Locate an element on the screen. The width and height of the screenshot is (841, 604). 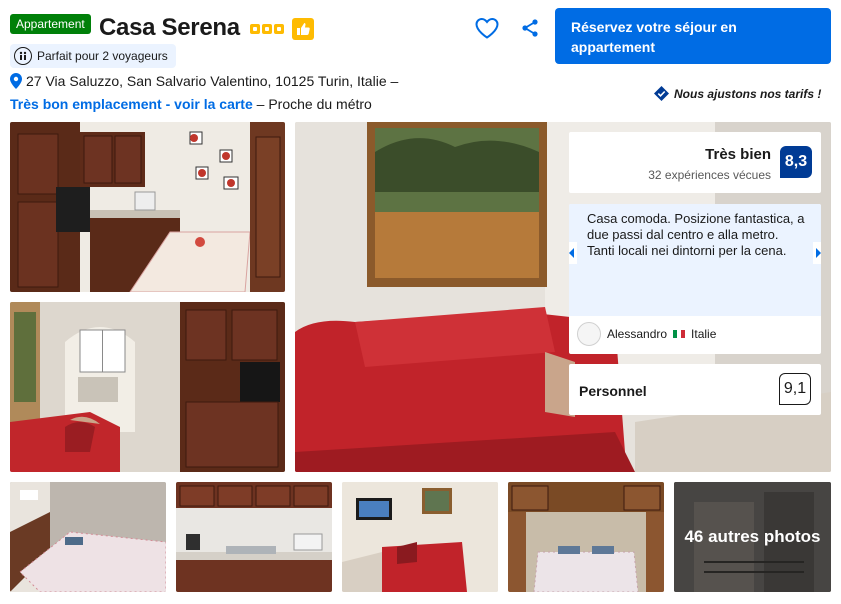
score-word: Très bien is located at coordinates (738, 154).